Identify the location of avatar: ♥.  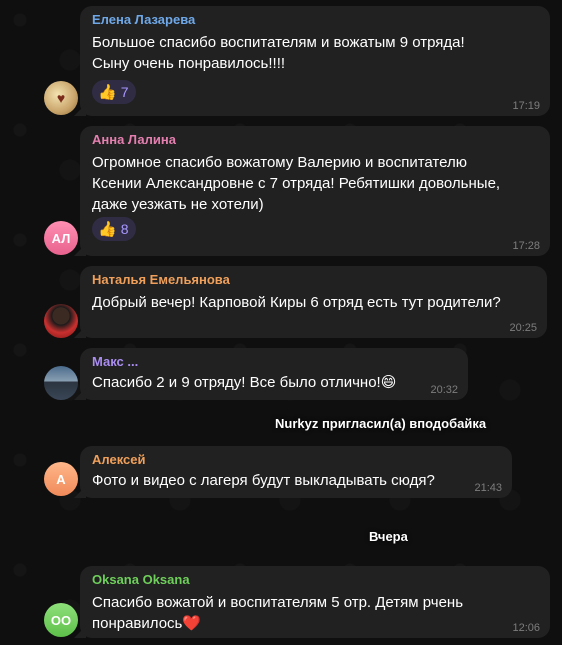
(61, 98).